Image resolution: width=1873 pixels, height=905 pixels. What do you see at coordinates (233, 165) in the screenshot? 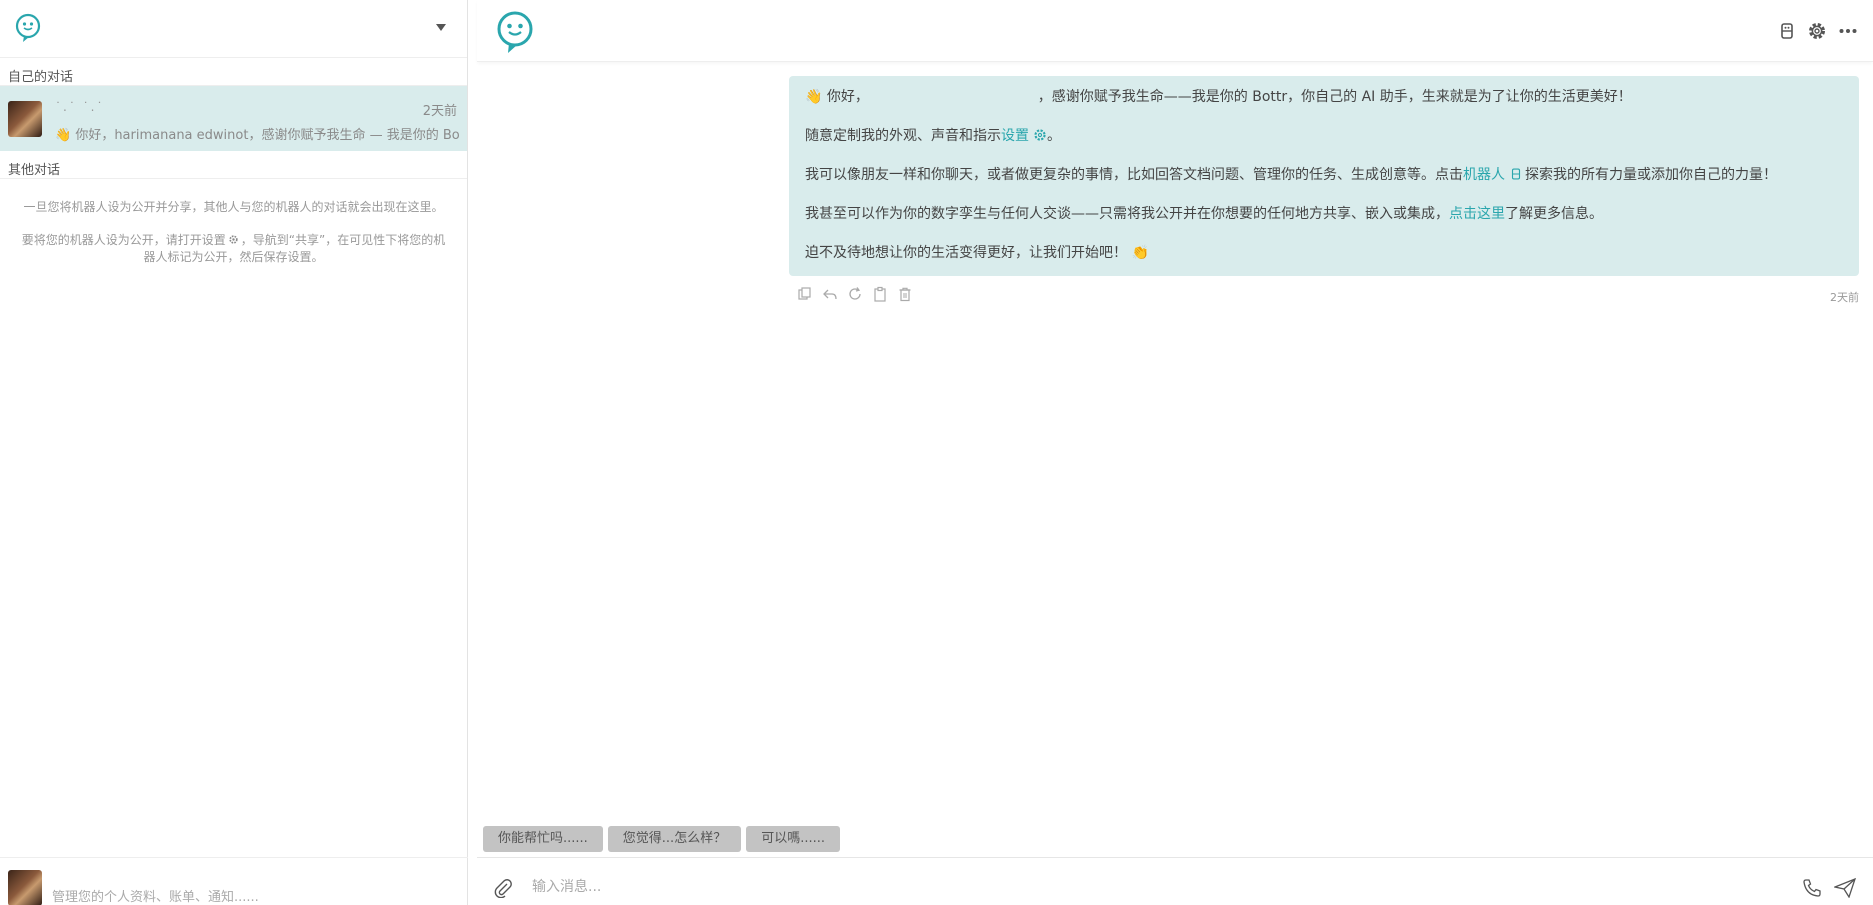
I see `other-conversations-label: 其他对话` at bounding box center [233, 165].